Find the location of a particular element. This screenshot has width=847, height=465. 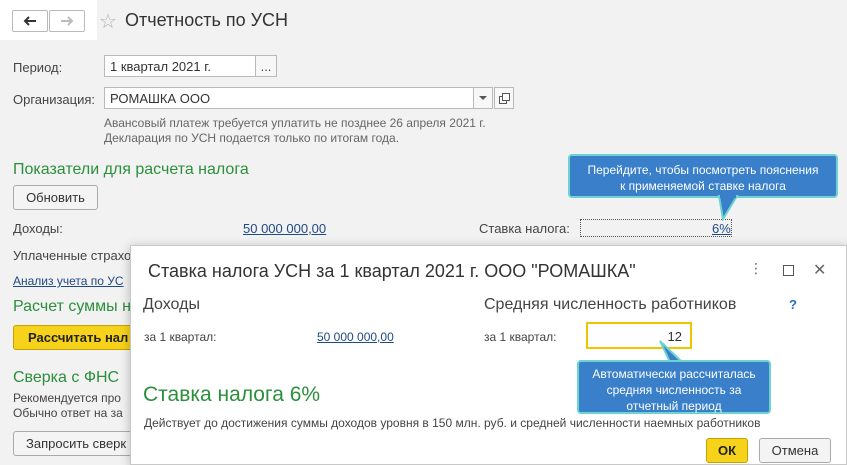

close-icon: ✕ is located at coordinates (819, 270).